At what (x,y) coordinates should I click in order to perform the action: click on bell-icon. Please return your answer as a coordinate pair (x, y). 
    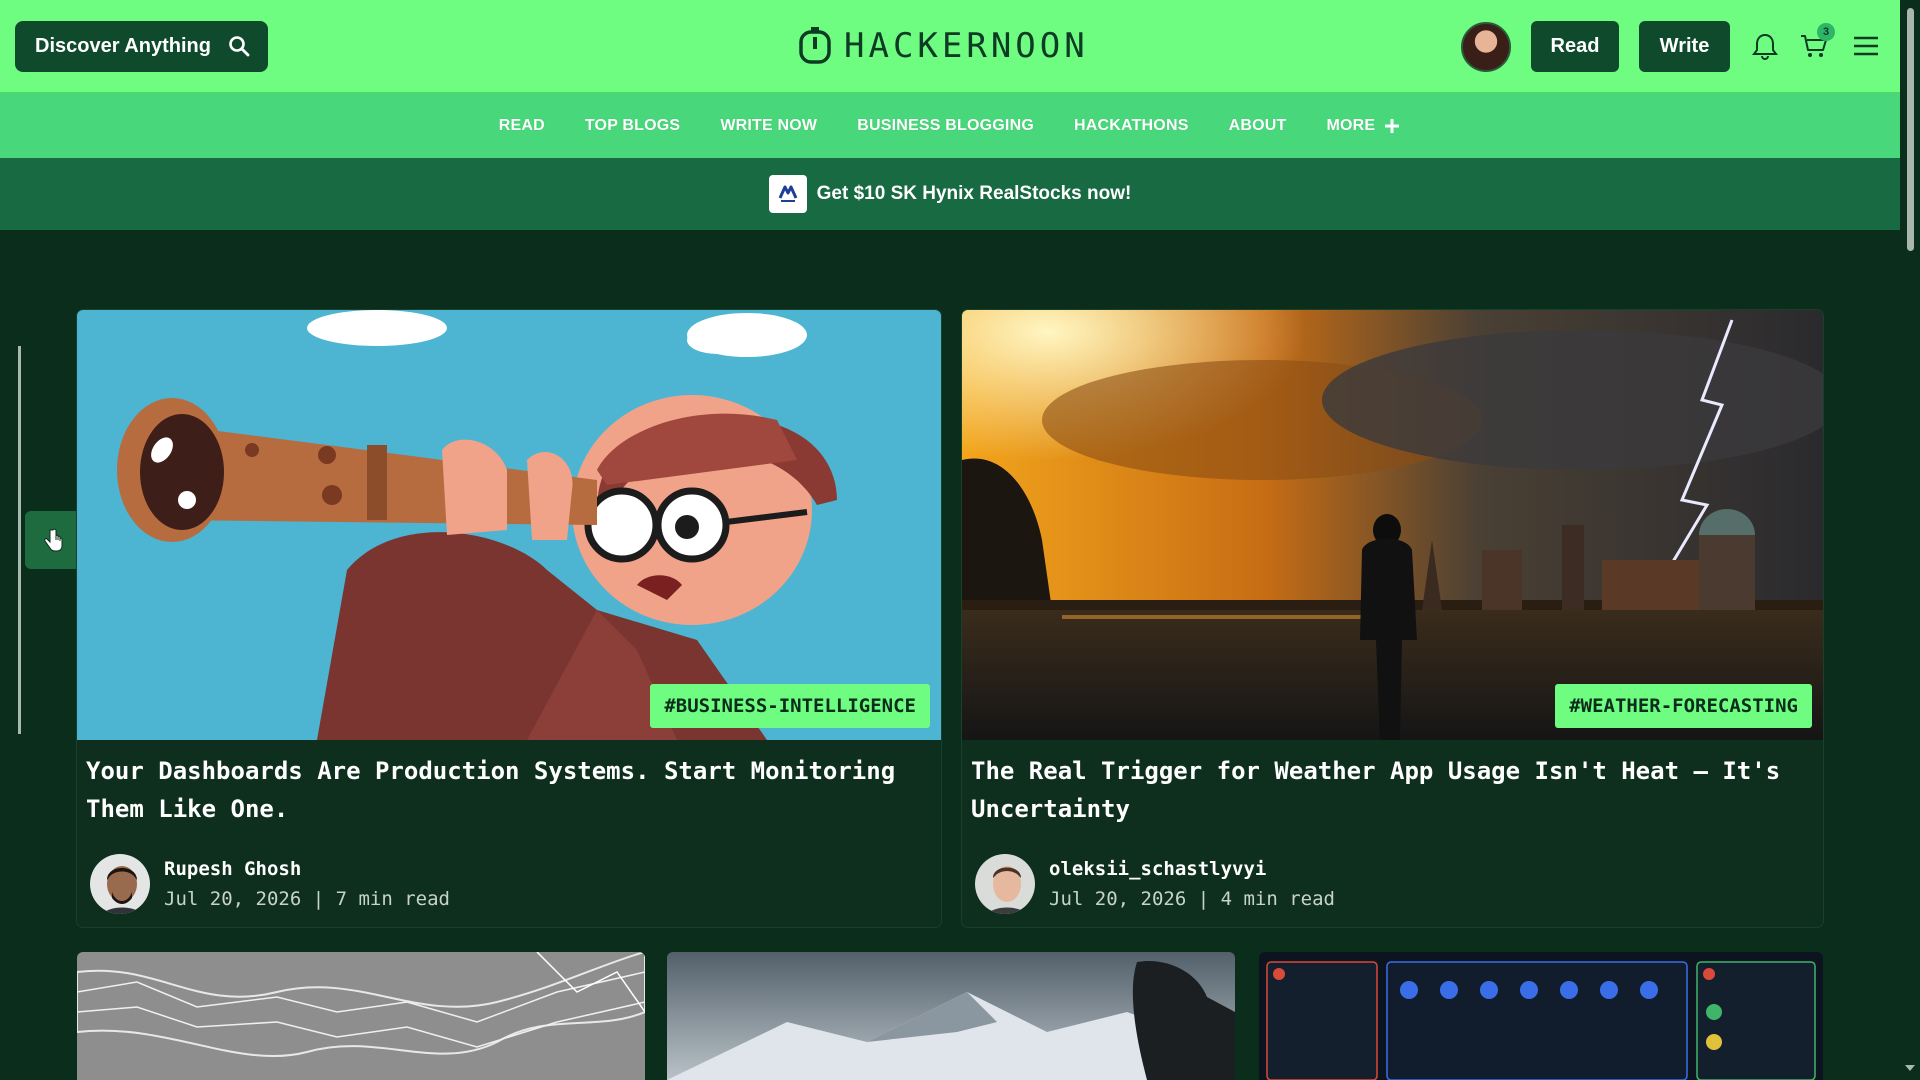
    Looking at the image, I should click on (1765, 46).